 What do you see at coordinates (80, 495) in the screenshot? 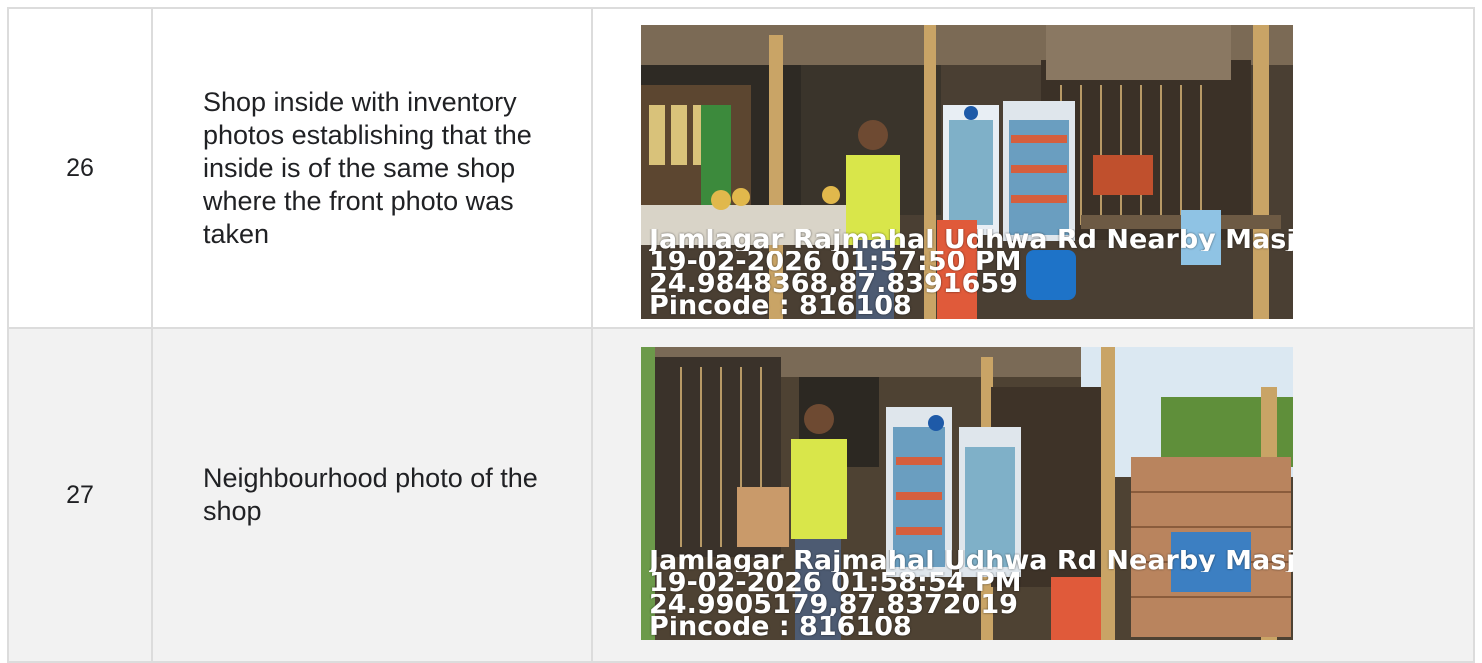
I see `row-number: 27` at bounding box center [80, 495].